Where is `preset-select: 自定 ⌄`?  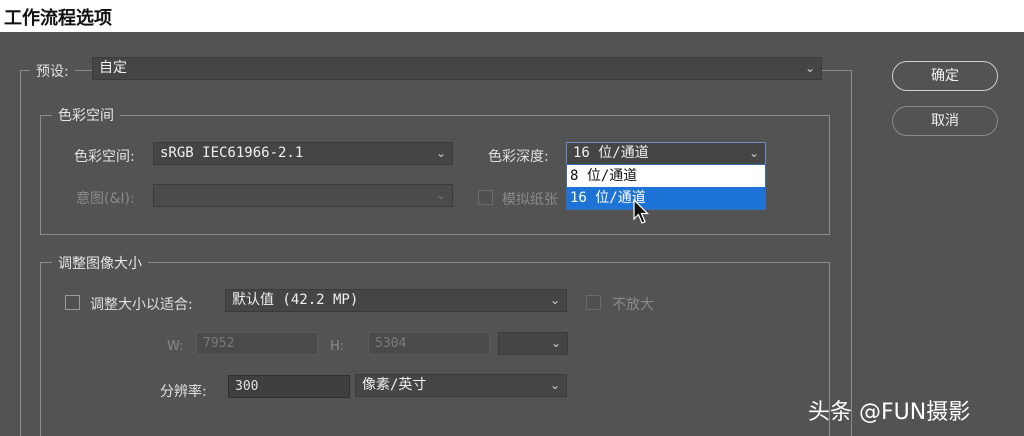
preset-select: 自定 ⌄ is located at coordinates (457, 68).